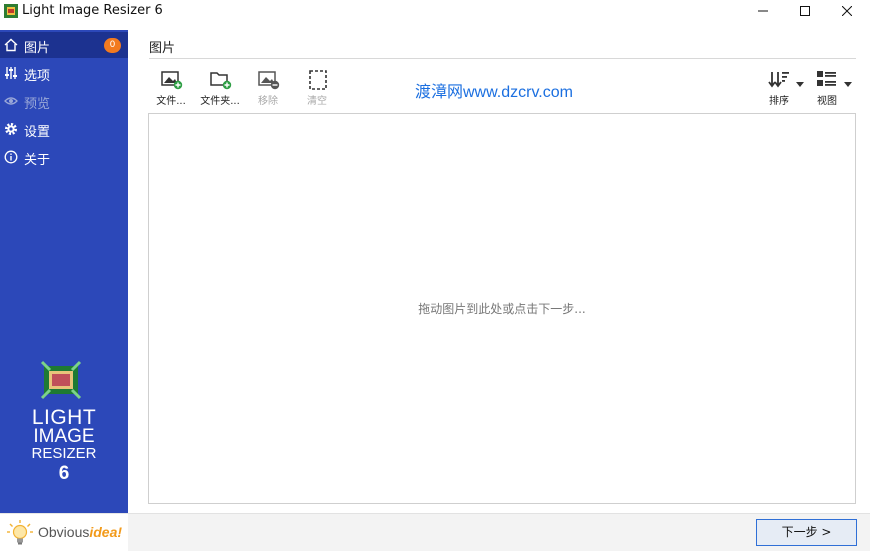  Describe the element at coordinates (37, 48) in the screenshot. I see `sidebar-item-label: 图片` at that location.